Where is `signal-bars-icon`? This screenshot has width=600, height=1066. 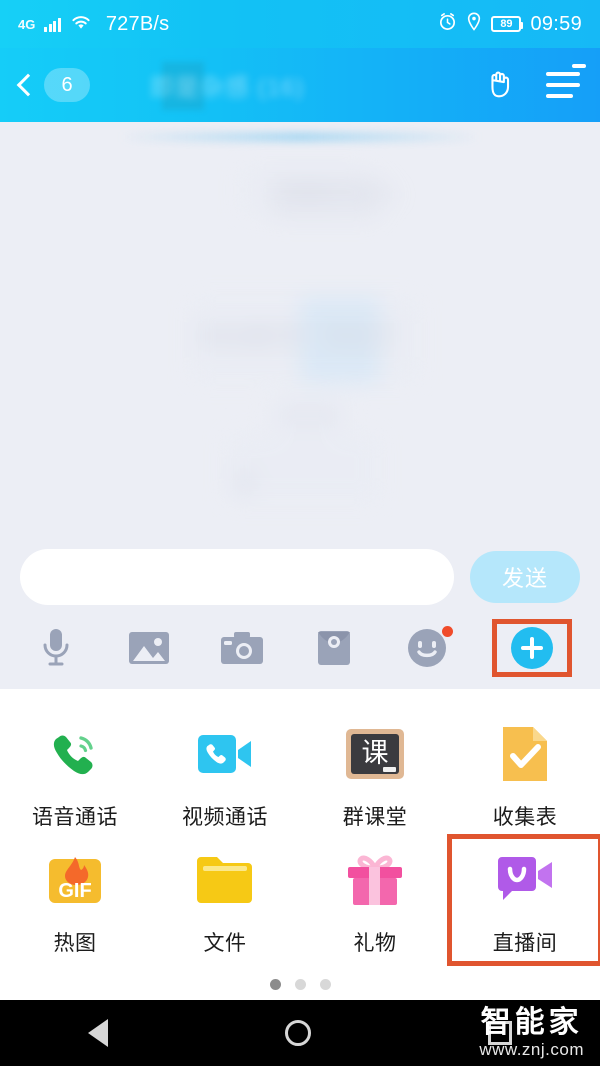
signal-bars-icon is located at coordinates (52, 24).